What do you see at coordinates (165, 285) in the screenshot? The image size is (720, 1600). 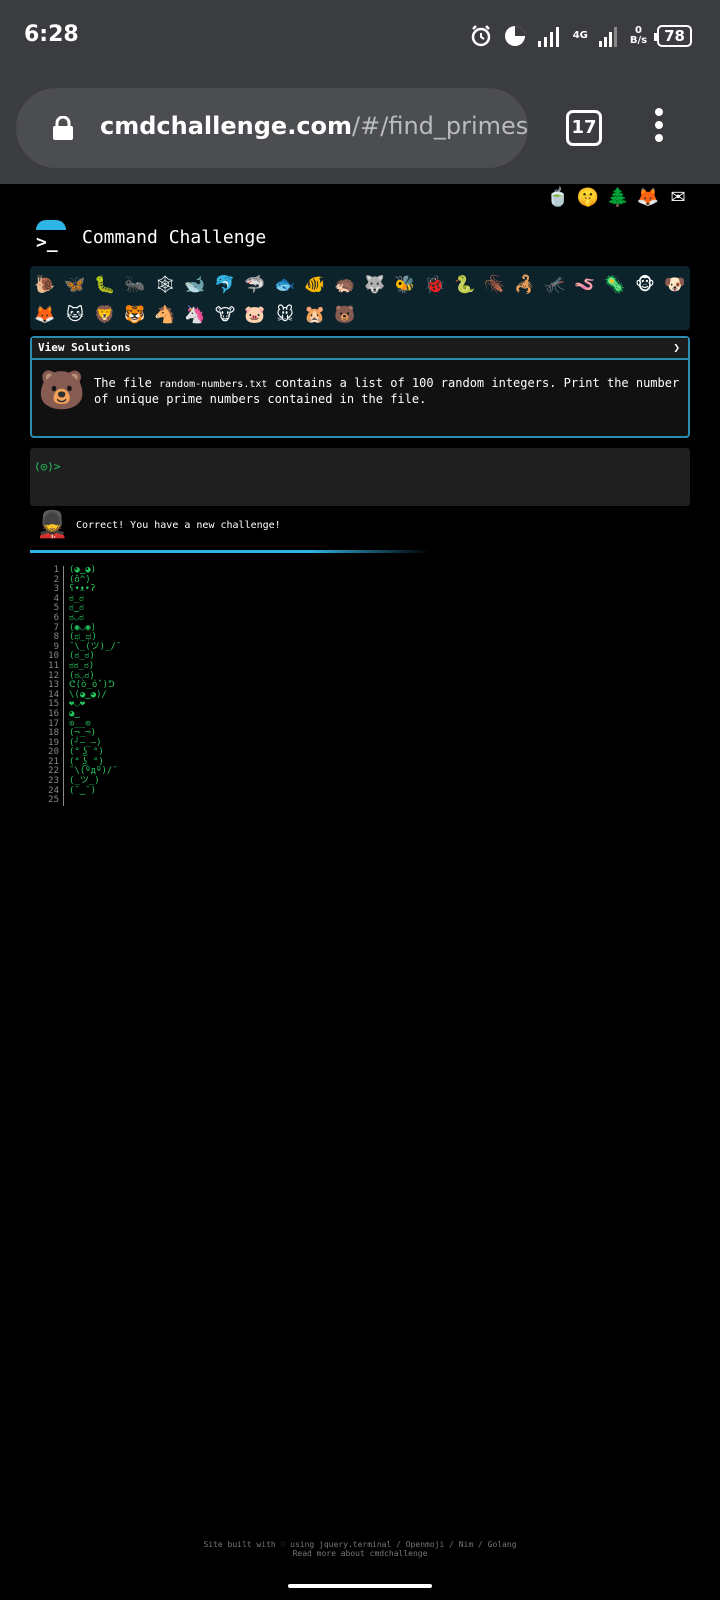 I see `challenge-icon-5: 🕸` at bounding box center [165, 285].